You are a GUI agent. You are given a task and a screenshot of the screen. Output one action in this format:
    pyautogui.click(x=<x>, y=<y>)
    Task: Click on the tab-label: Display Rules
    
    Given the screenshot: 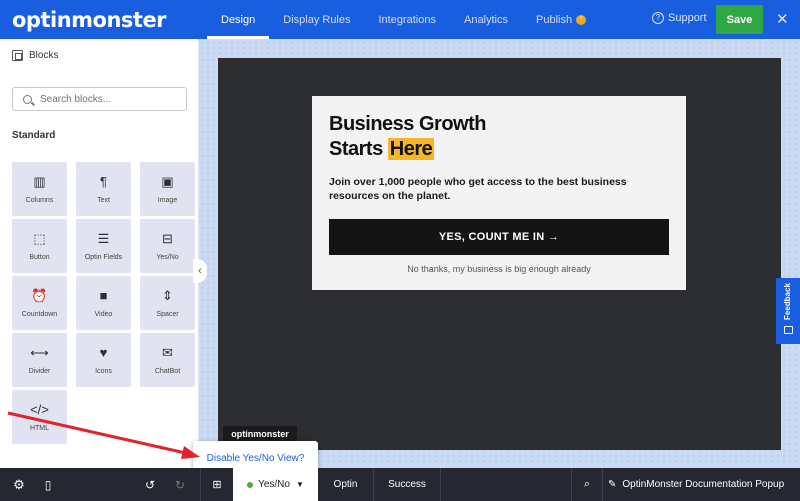 What is the action you would take?
    pyautogui.click(x=317, y=19)
    